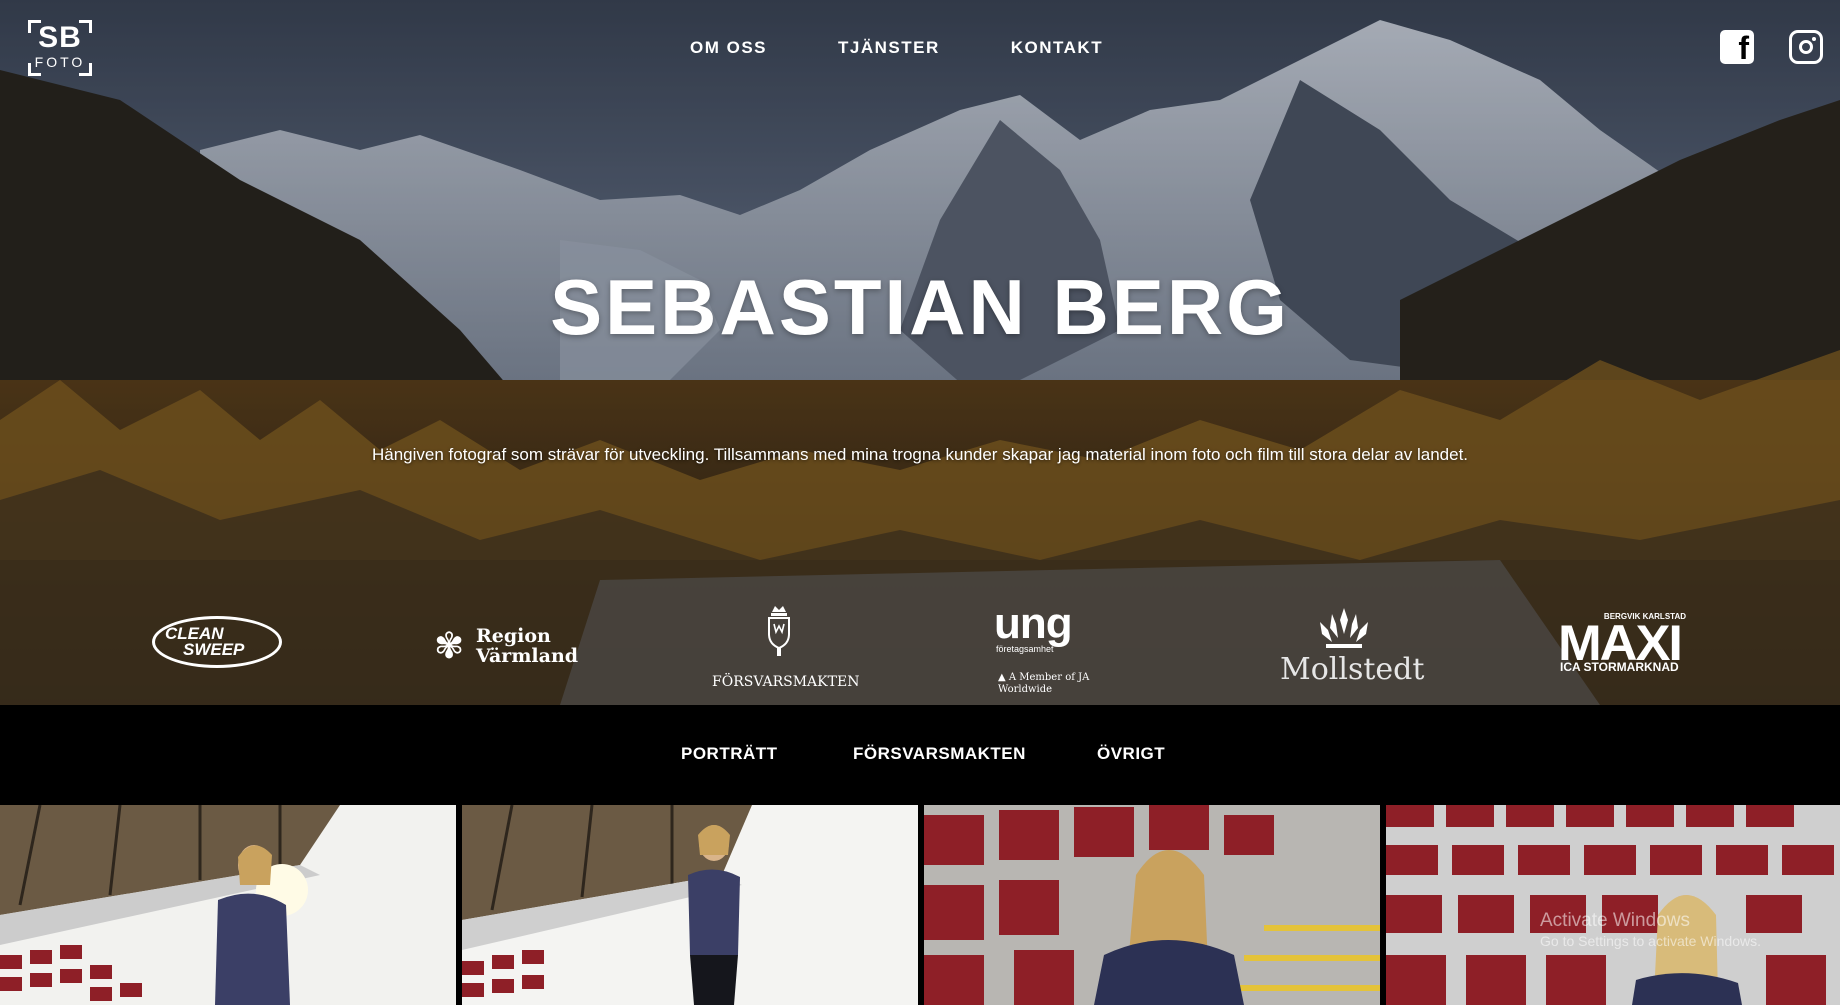 Image resolution: width=1840 pixels, height=1005 pixels. I want to click on filter-portratt: PORTRÄTT, so click(729, 754).